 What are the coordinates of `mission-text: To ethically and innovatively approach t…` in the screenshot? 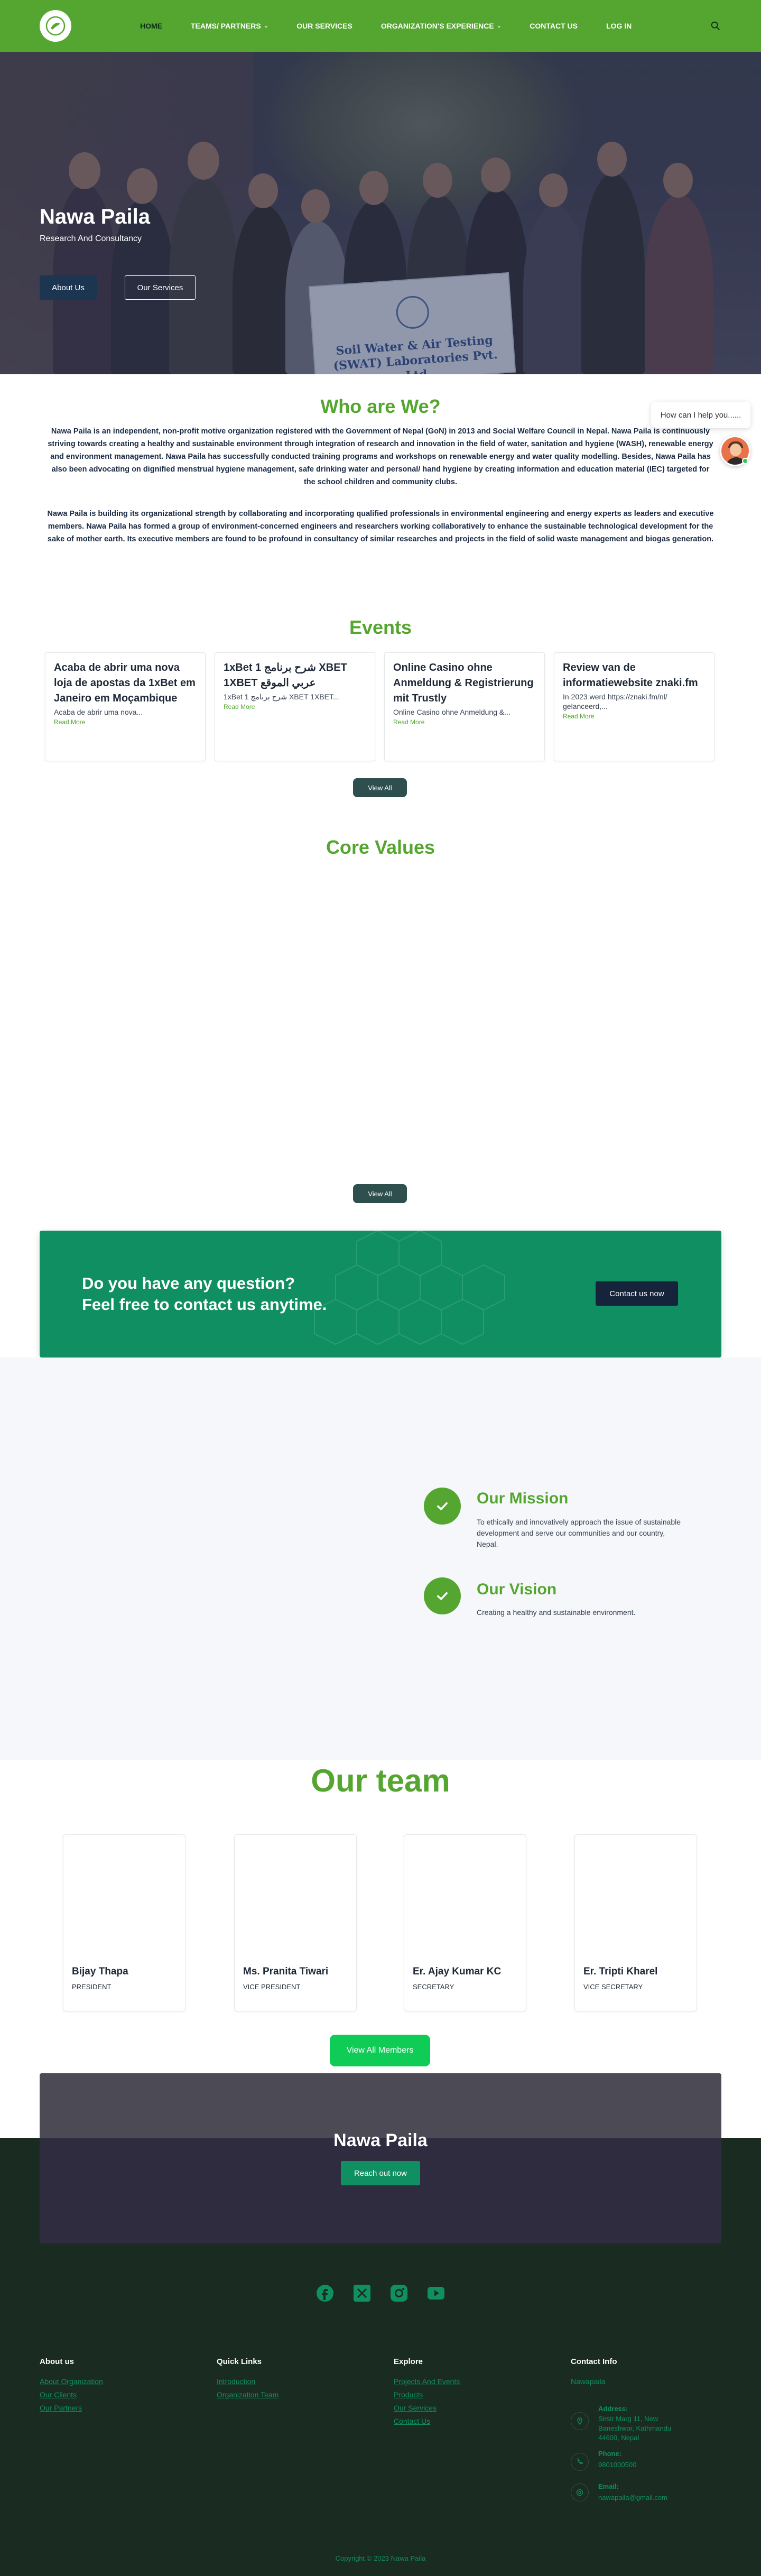 It's located at (579, 1533).